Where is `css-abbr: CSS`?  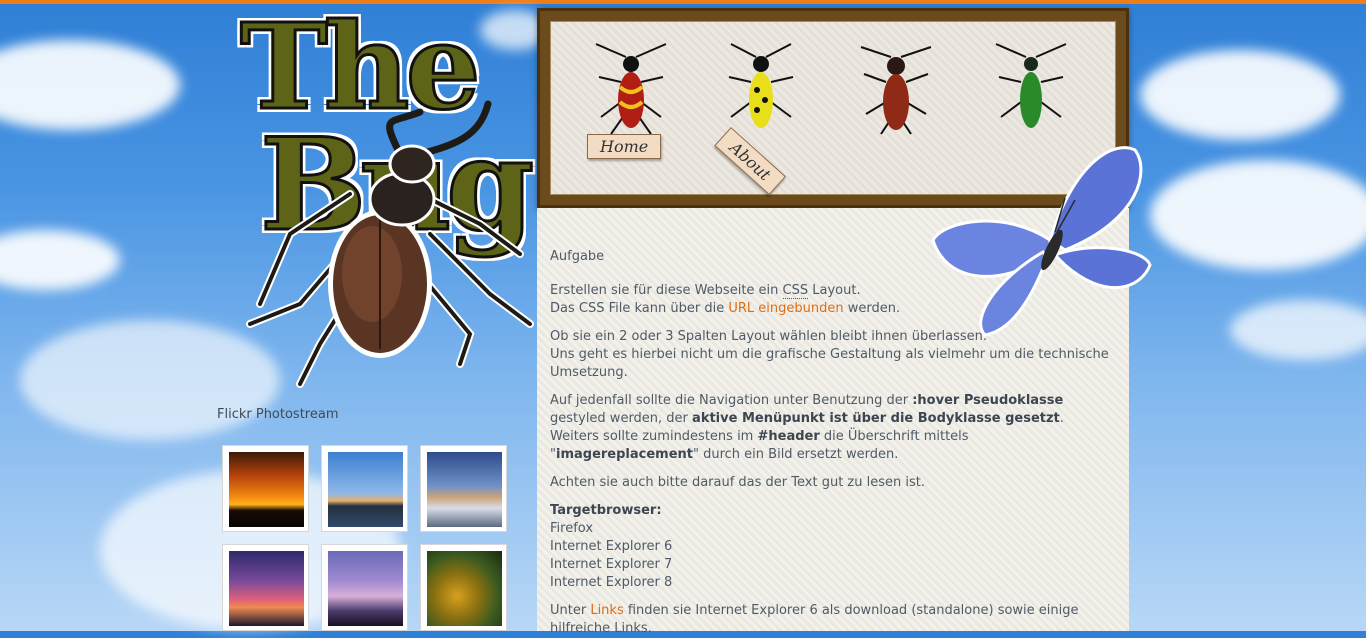
css-abbr: CSS is located at coordinates (795, 291).